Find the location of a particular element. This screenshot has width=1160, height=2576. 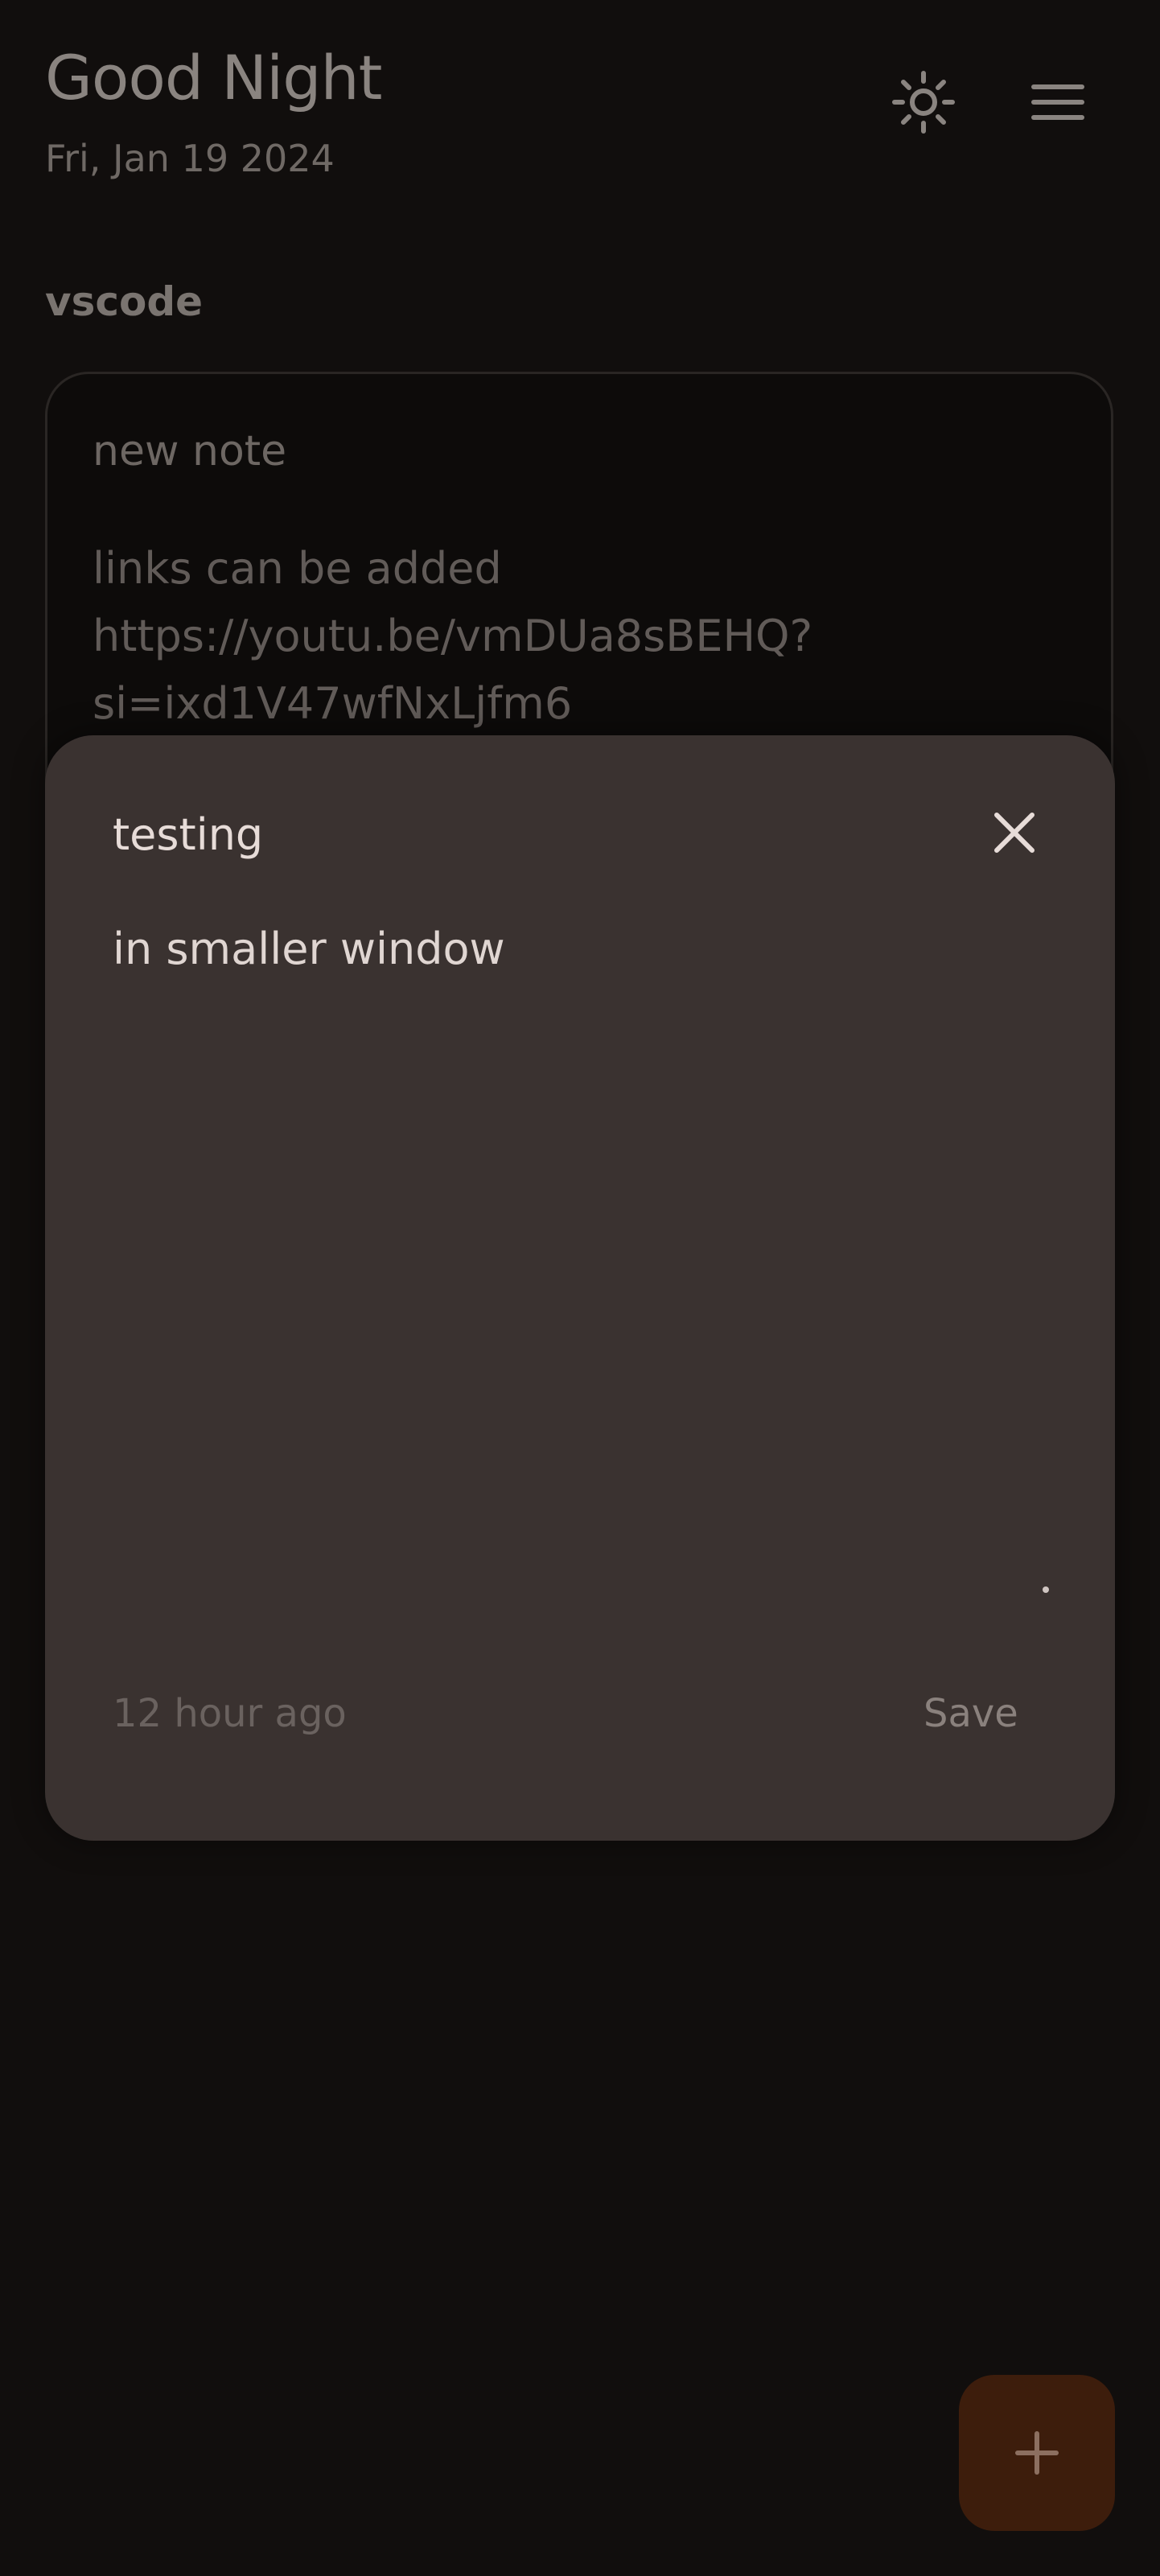

menu-button is located at coordinates (1058, 102).